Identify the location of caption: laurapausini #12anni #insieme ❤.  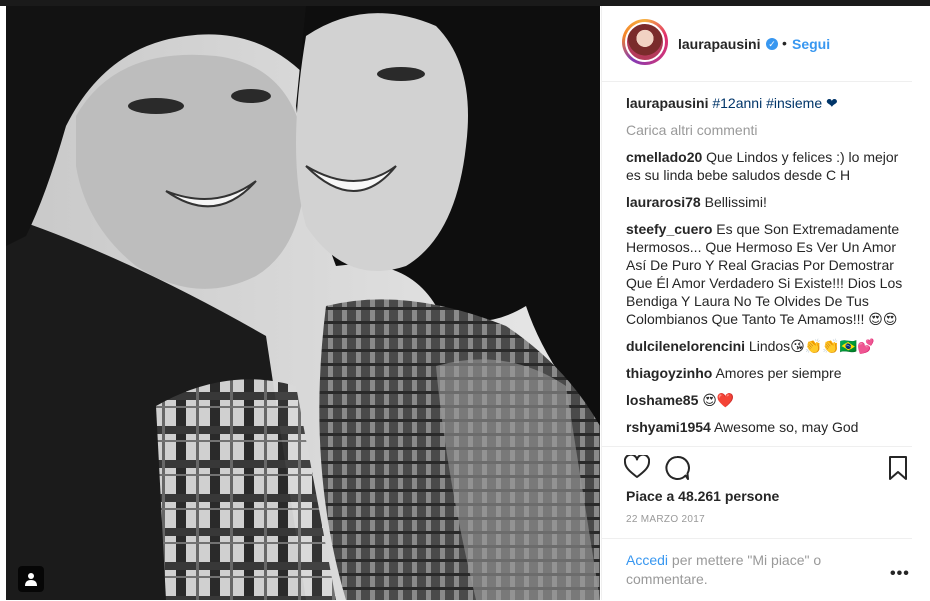
(769, 103).